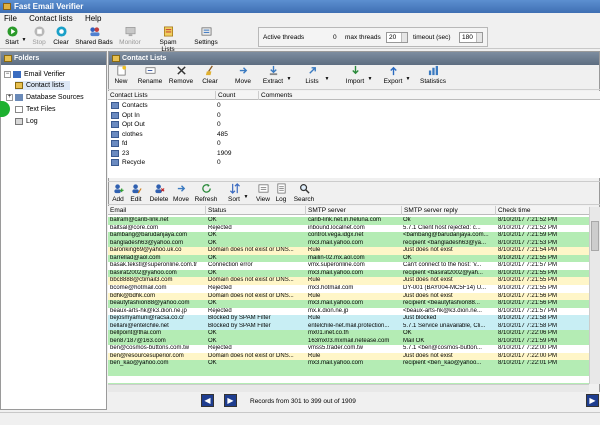  I want to click on view-button: View, so click(263, 194).